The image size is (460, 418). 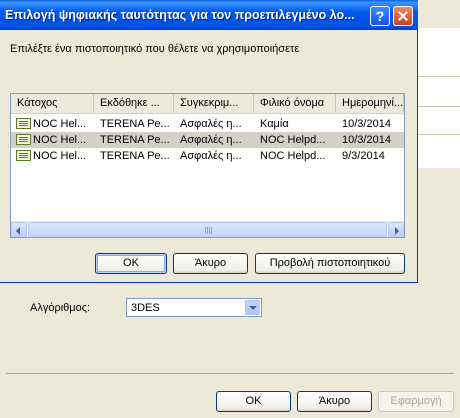 What do you see at coordinates (396, 229) in the screenshot?
I see `scroll-right-arrow-icon` at bounding box center [396, 229].